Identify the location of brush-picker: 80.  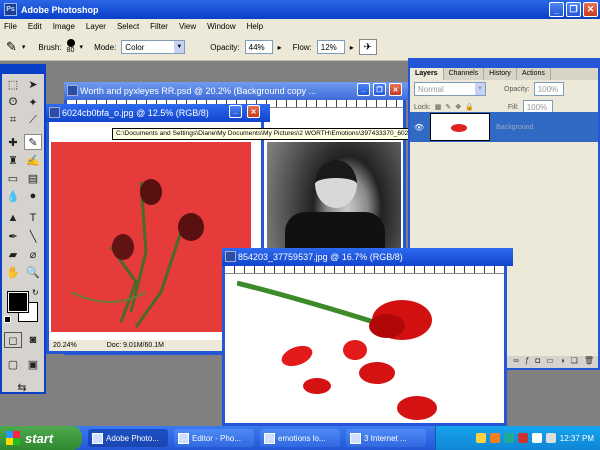
(70, 47).